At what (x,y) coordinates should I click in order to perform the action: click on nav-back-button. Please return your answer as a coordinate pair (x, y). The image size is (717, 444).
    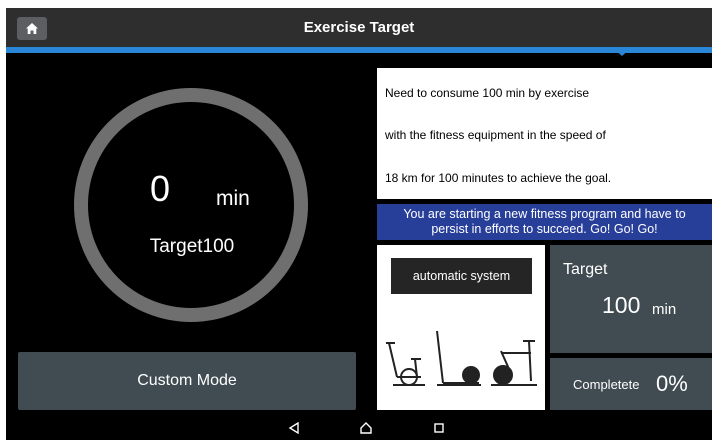
    Looking at the image, I should click on (294, 428).